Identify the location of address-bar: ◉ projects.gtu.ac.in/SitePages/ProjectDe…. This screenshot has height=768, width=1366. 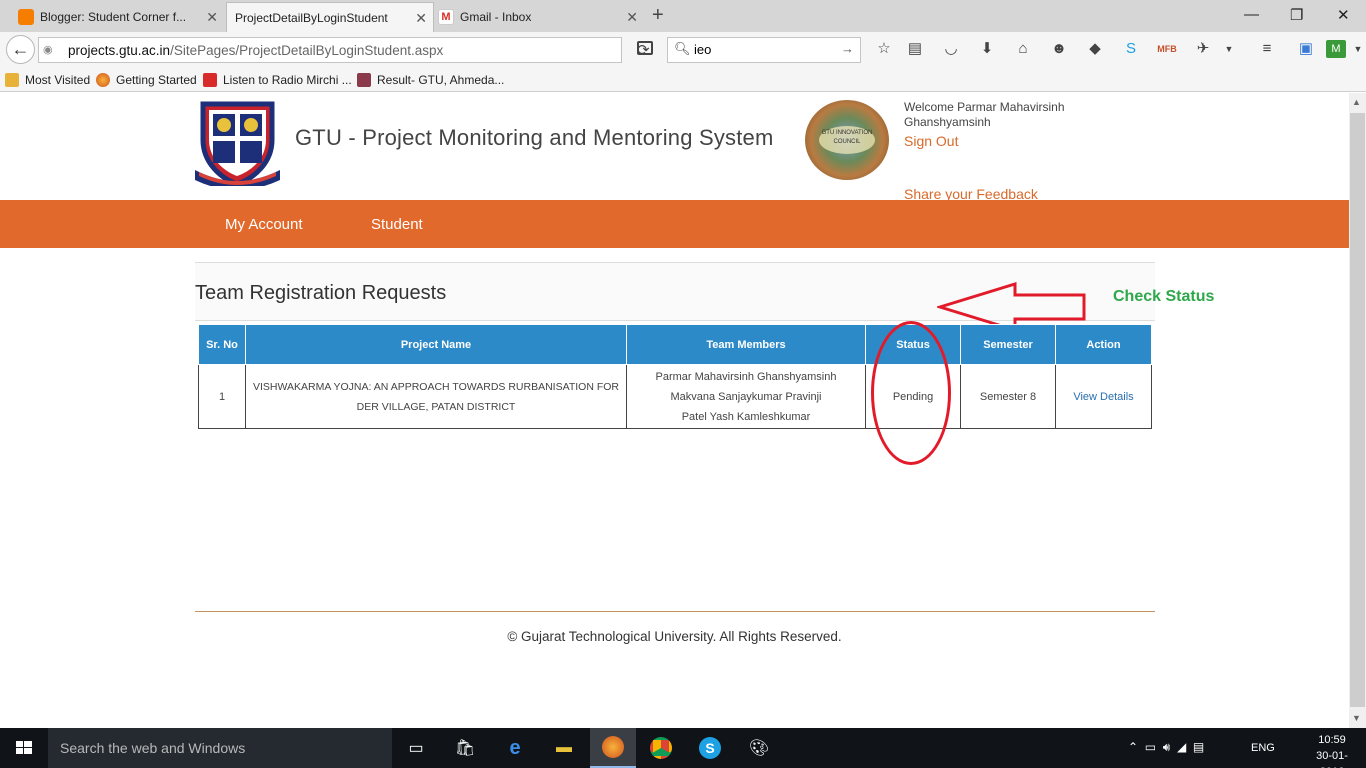
(344, 50).